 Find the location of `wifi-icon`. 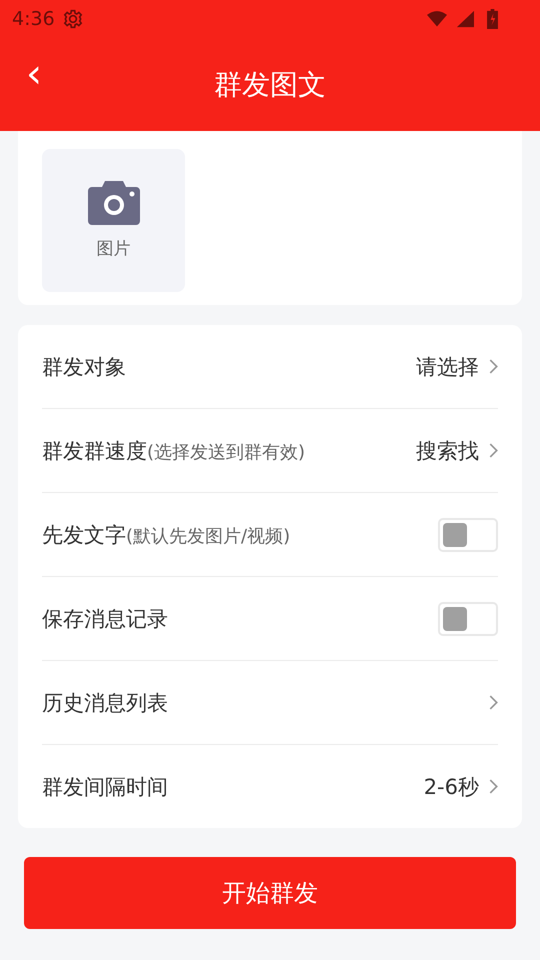

wifi-icon is located at coordinates (437, 19).